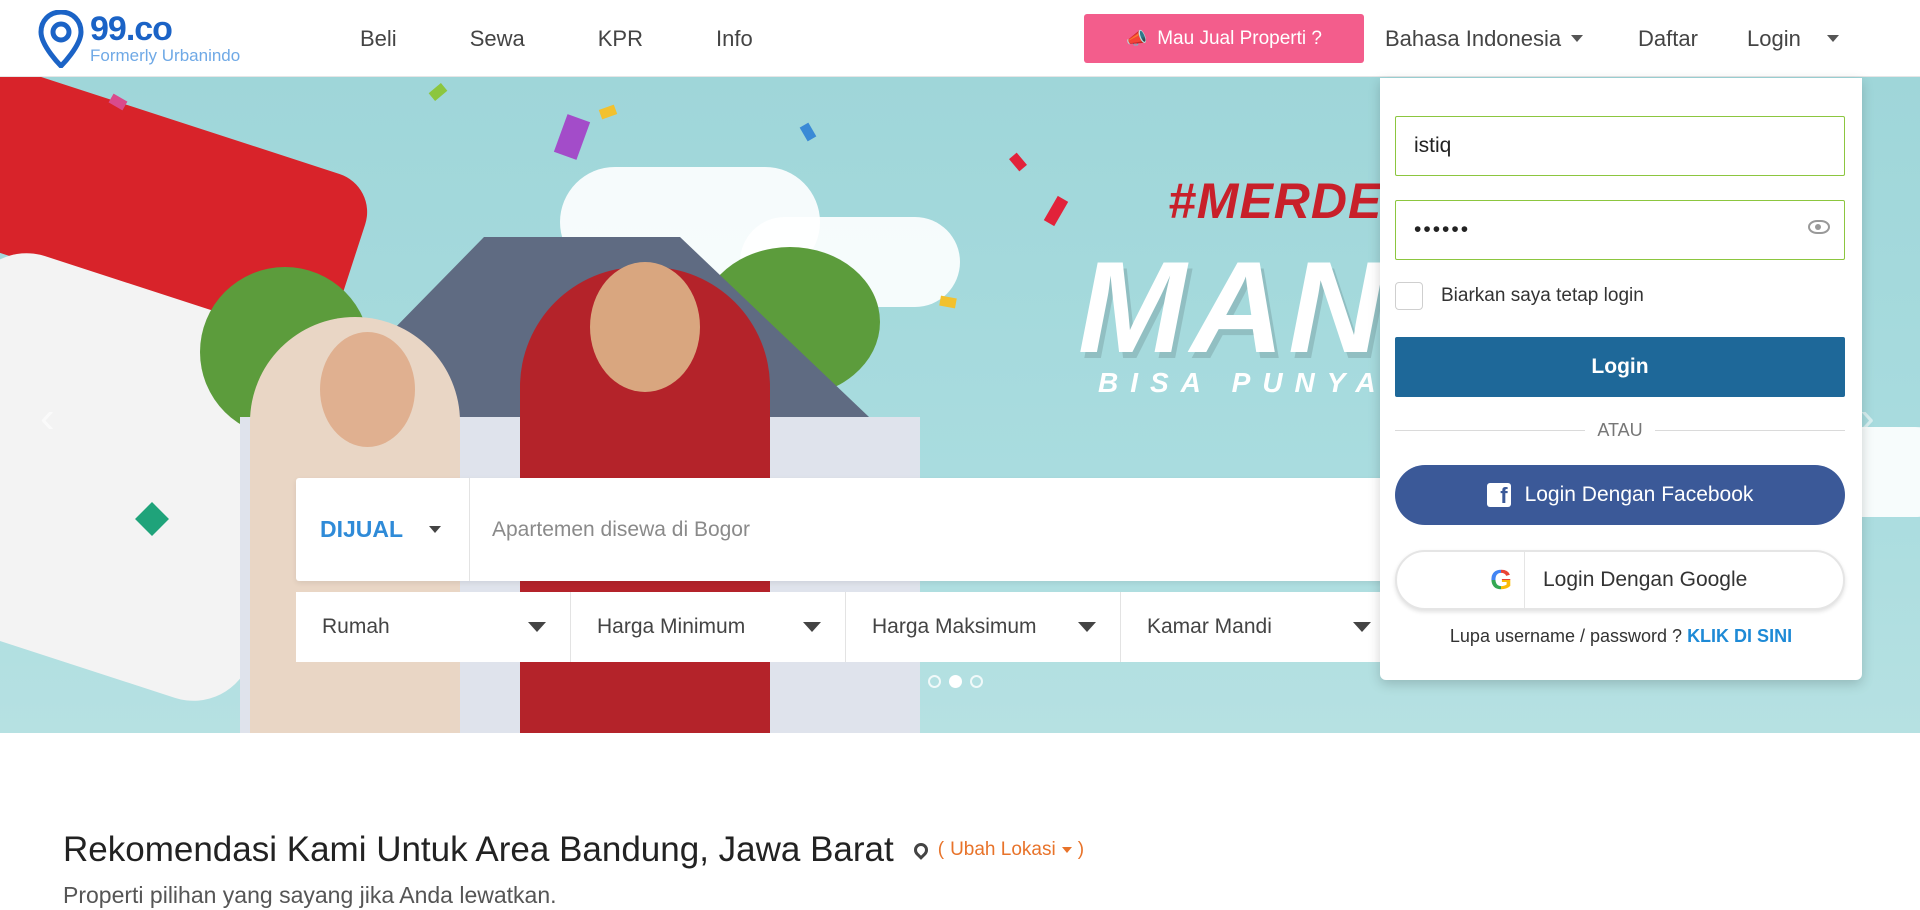 The image size is (1920, 910). I want to click on nav-sewa: Sewa, so click(497, 39).